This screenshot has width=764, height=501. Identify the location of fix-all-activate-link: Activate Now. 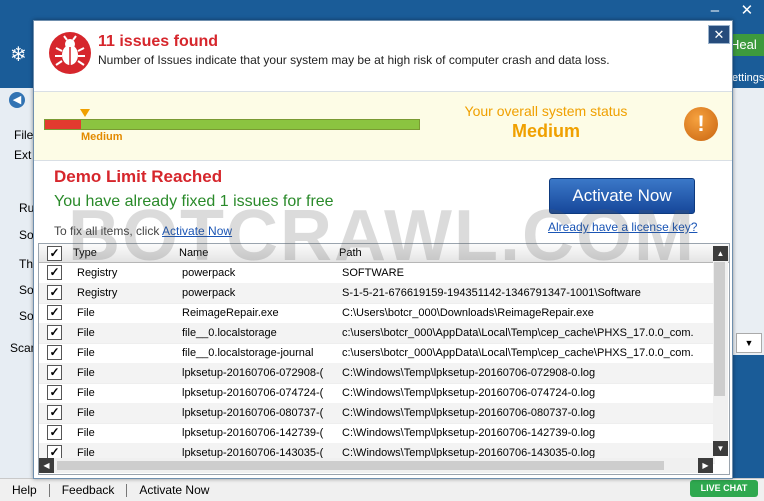
(197, 231).